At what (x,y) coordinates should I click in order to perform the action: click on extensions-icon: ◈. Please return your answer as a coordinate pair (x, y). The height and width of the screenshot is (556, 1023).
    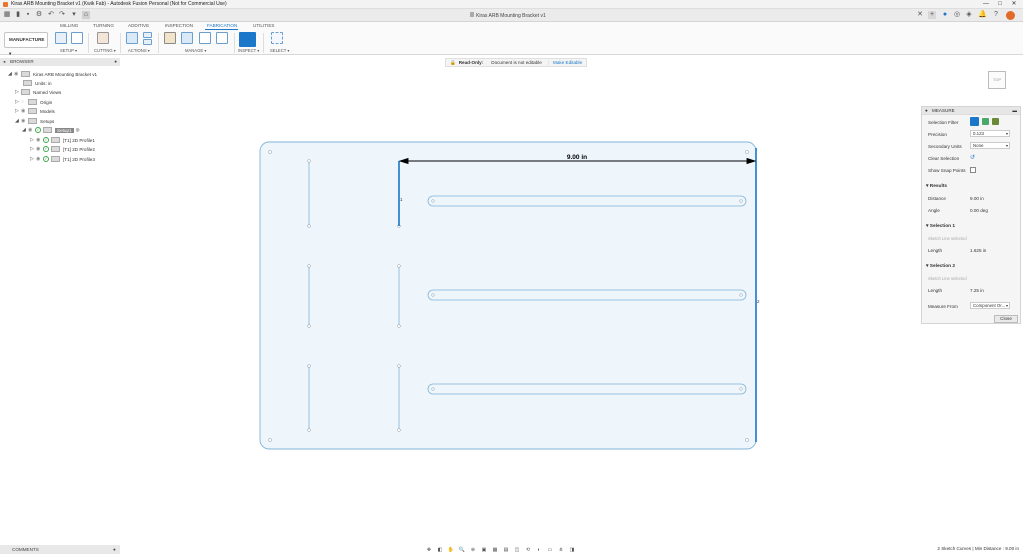
    Looking at the image, I should click on (969, 15).